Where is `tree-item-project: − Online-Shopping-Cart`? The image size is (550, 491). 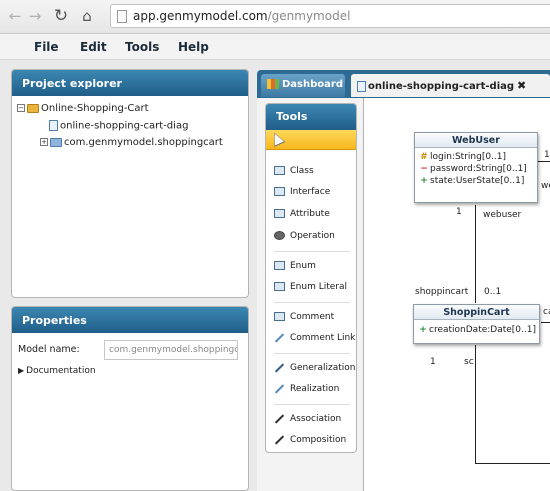
tree-item-project: − Online-Shopping-Cart is located at coordinates (83, 109).